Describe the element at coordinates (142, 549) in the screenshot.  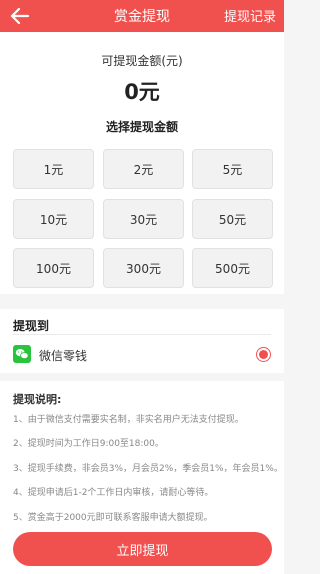
I see `withdraw-now-button: 立即提现` at that location.